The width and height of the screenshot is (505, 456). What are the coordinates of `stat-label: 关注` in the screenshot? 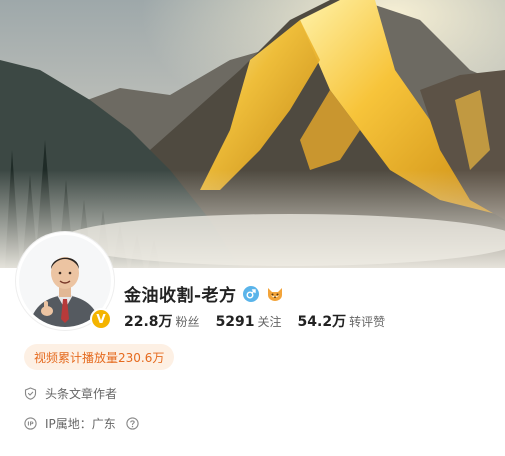 It's located at (269, 322).